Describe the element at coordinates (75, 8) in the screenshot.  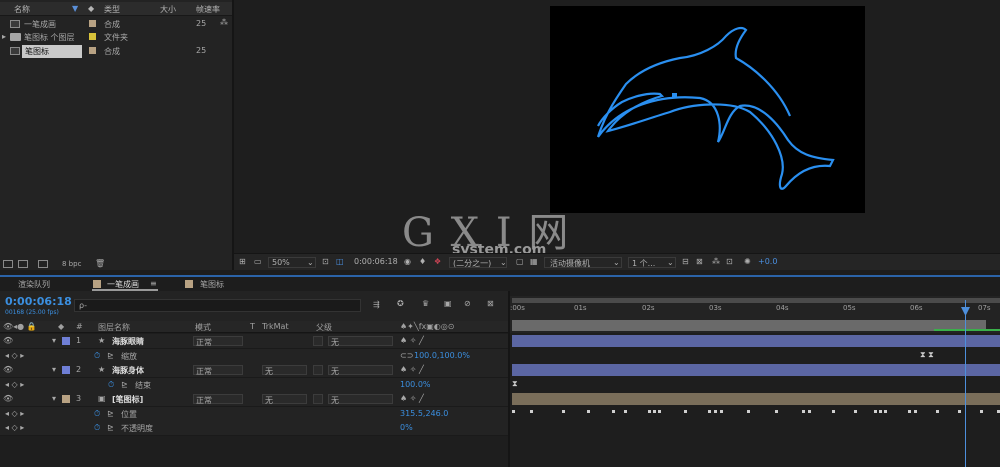
I see `sort-arrow-icon: ▼` at that location.